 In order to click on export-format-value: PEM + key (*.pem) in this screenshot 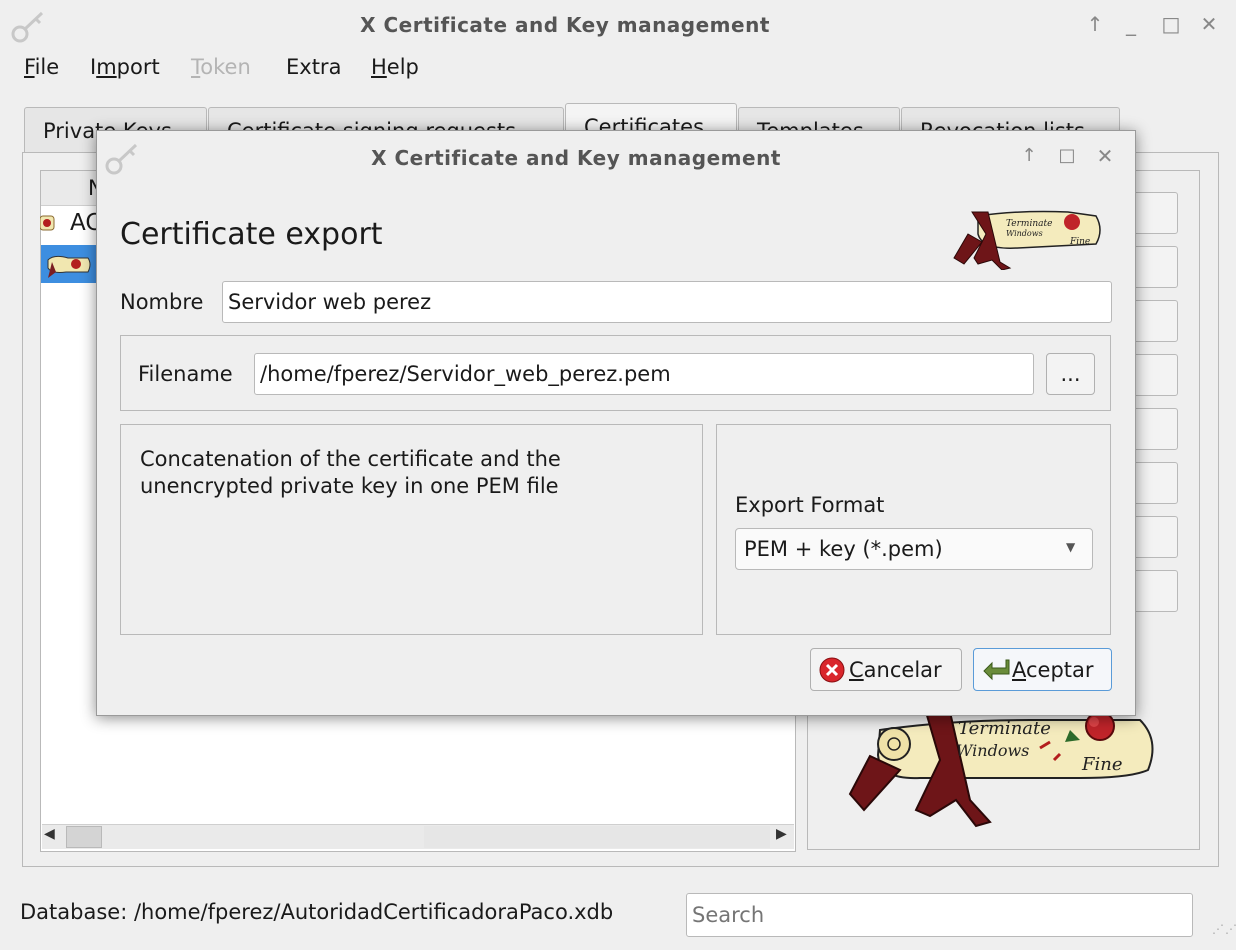, I will do `click(843, 549)`.